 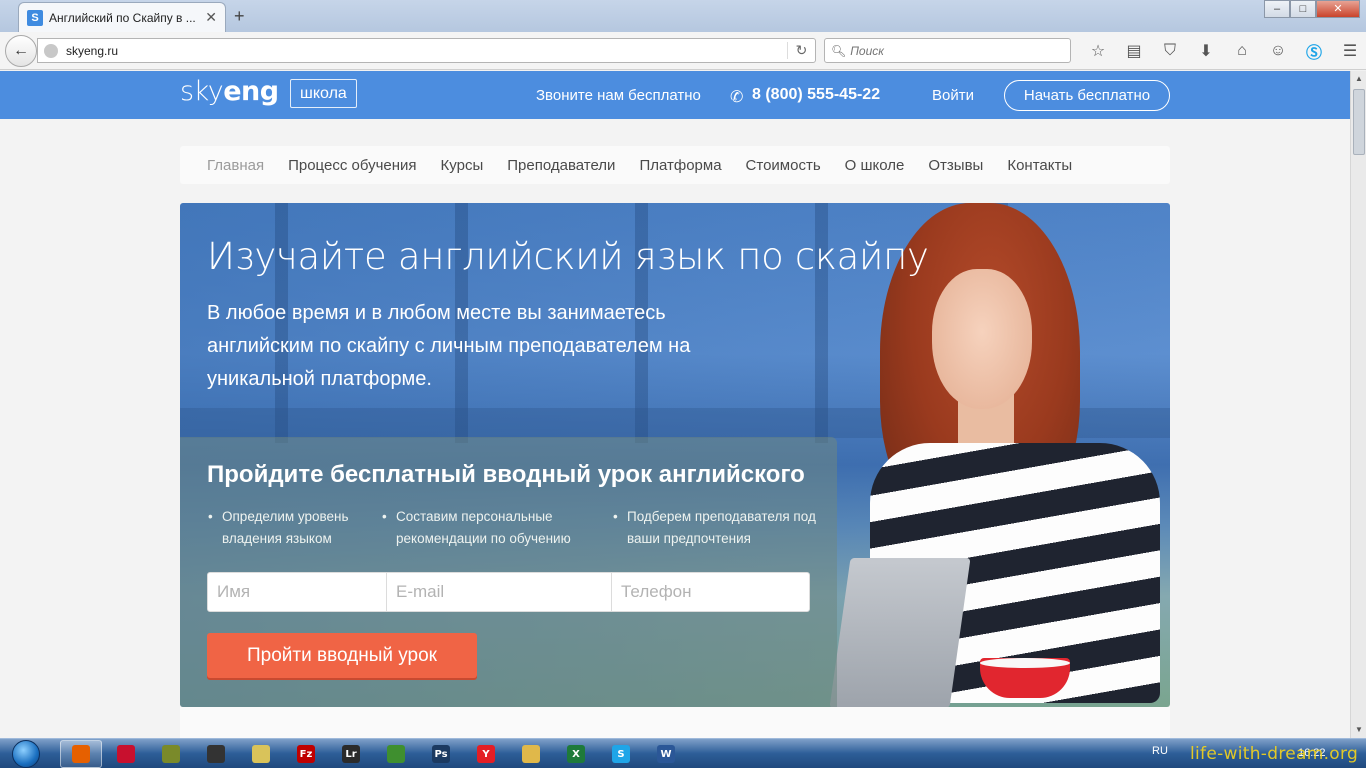 I want to click on logo-bold: eng, so click(x=251, y=91).